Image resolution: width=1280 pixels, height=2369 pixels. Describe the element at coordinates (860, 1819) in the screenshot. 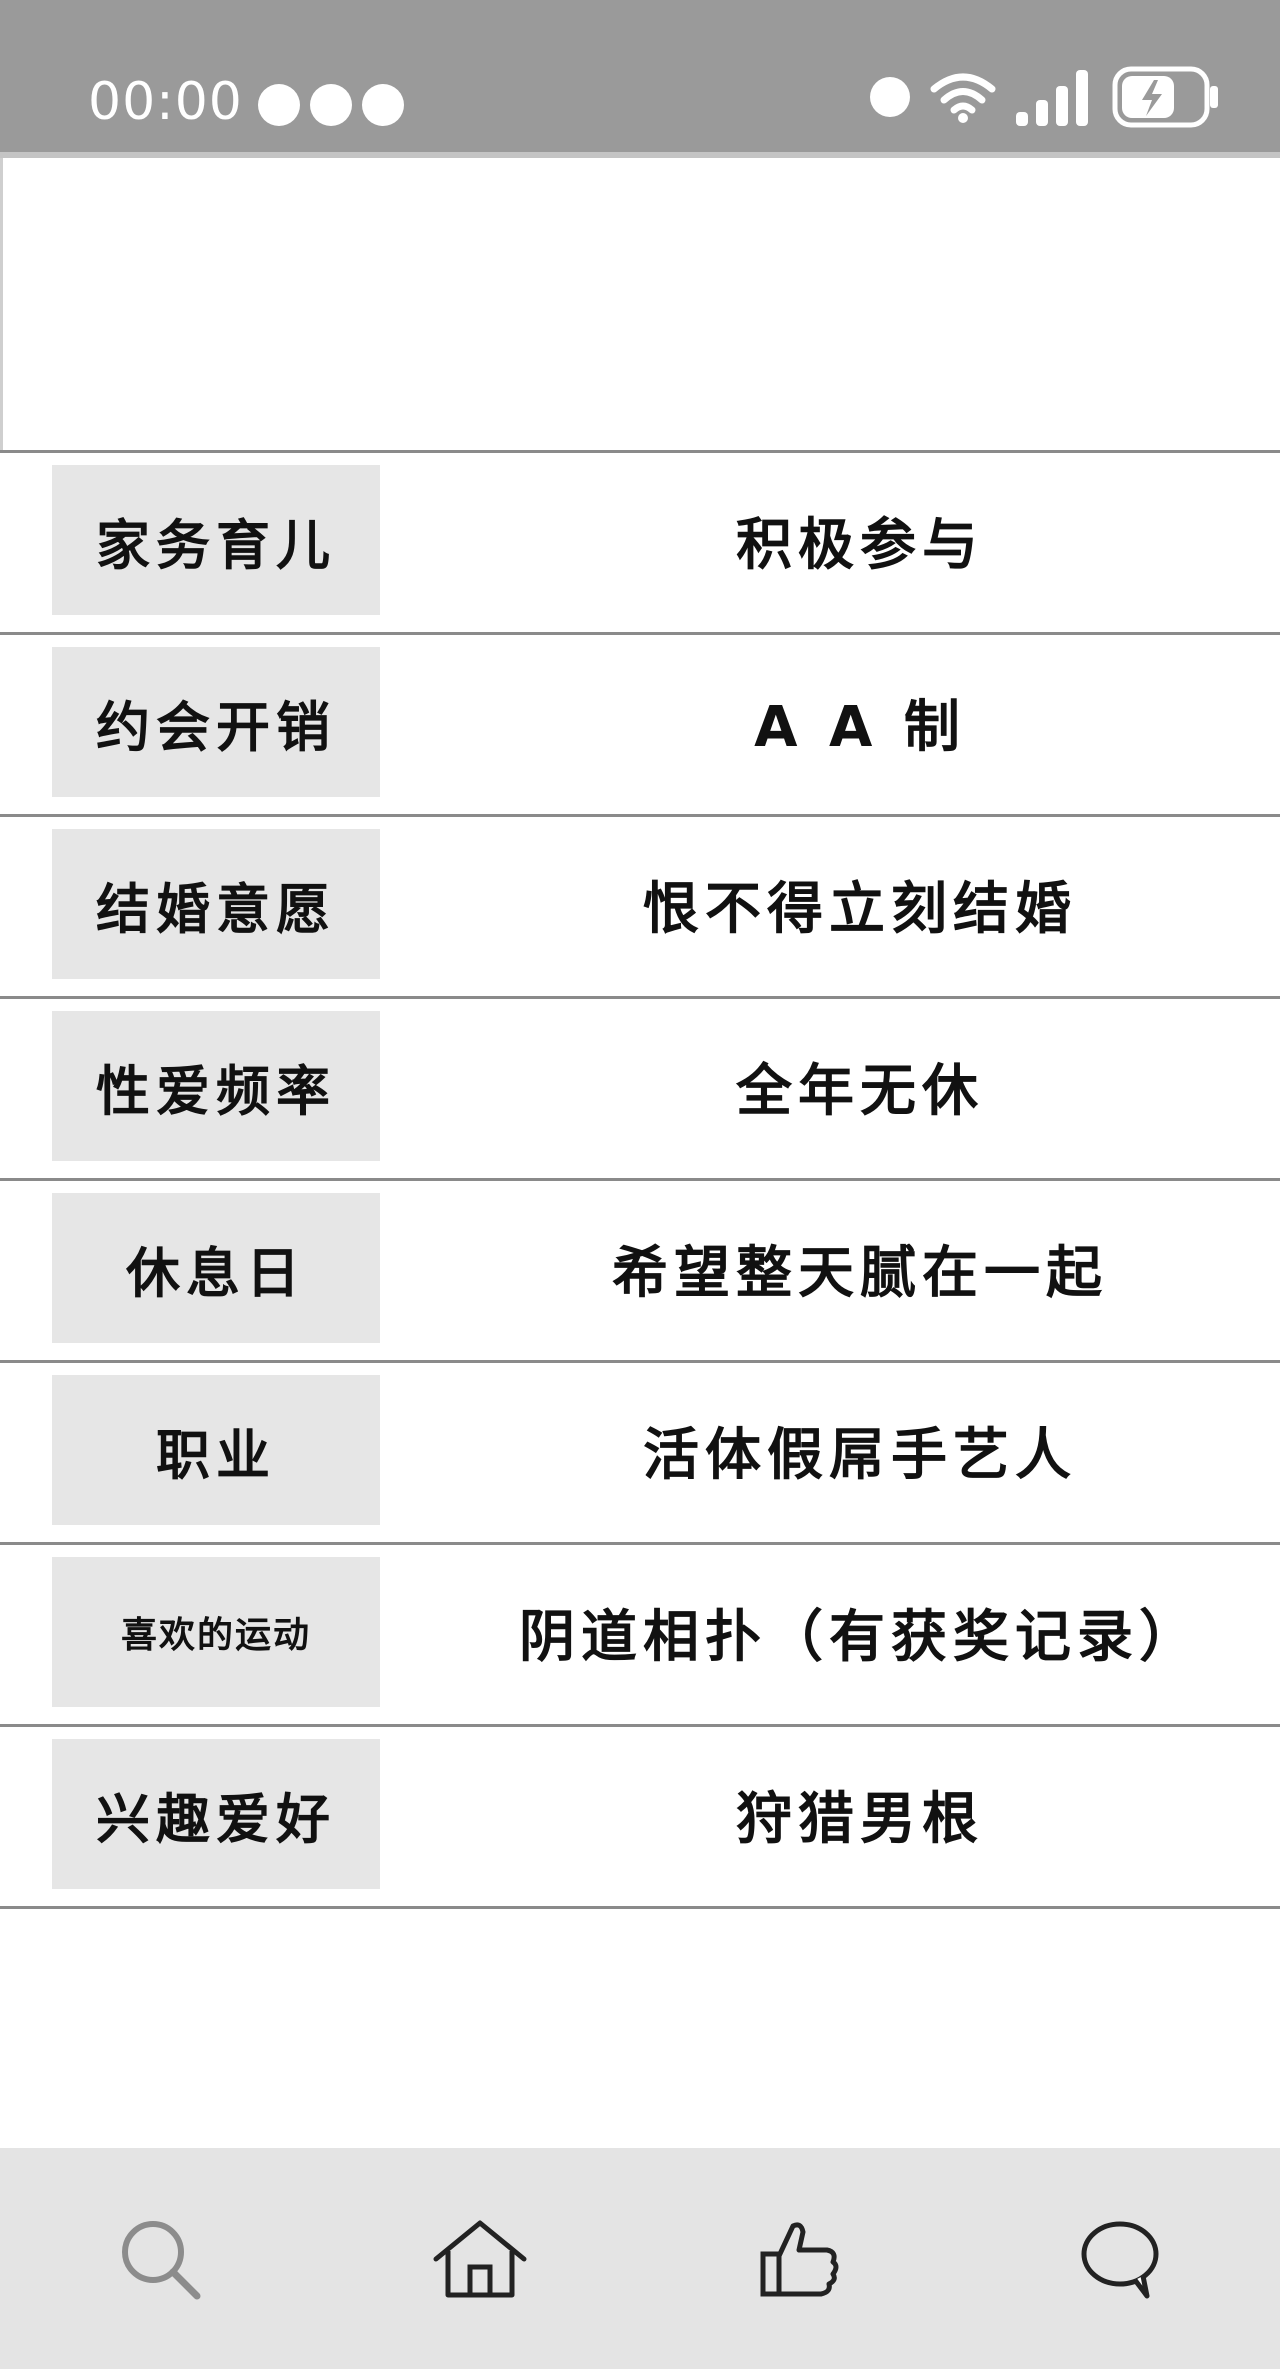

I see `row-value: 狩猎男根` at that location.